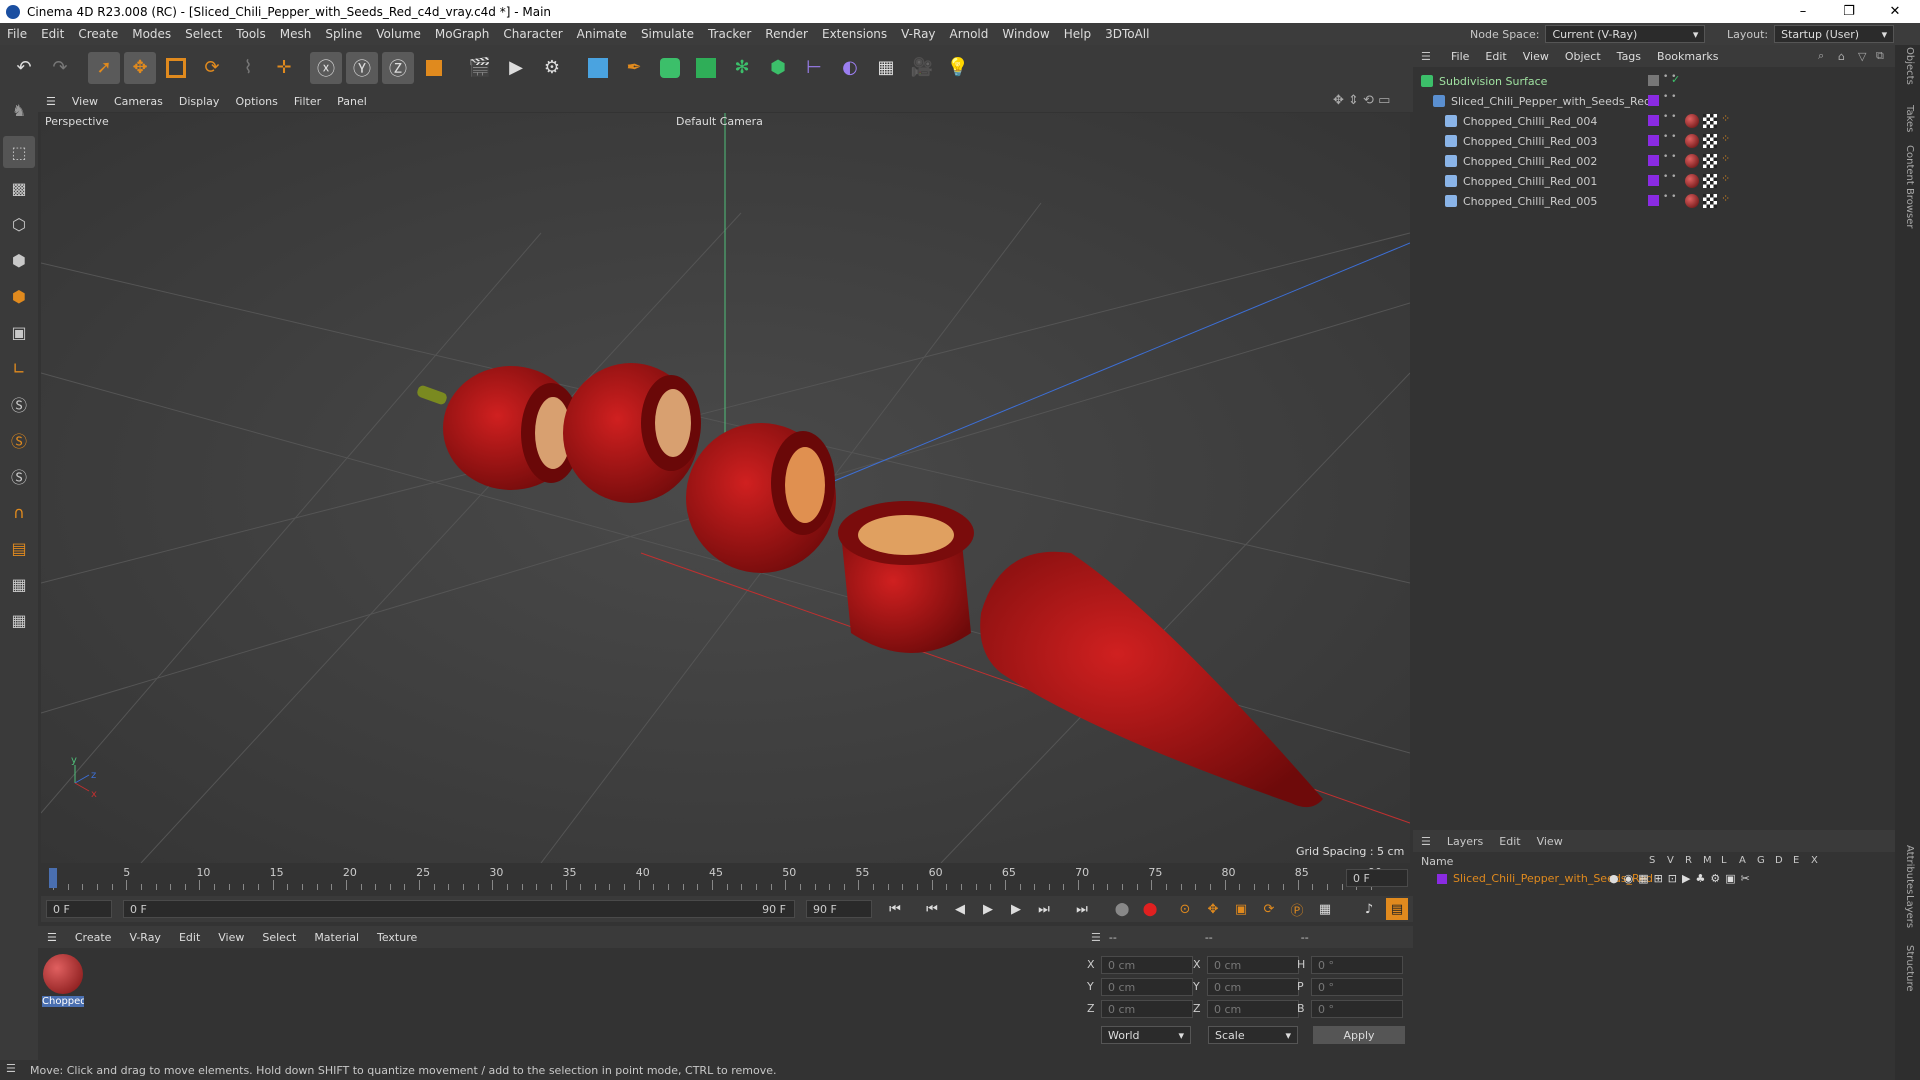 This screenshot has width=1920, height=1080. I want to click on snap-settings-button: Ⓢ, so click(19, 440).